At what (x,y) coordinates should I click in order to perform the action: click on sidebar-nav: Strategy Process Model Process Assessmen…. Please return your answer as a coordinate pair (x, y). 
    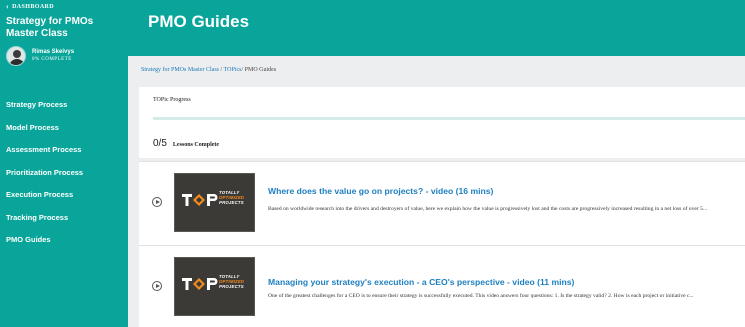
    Looking at the image, I should click on (64, 173).